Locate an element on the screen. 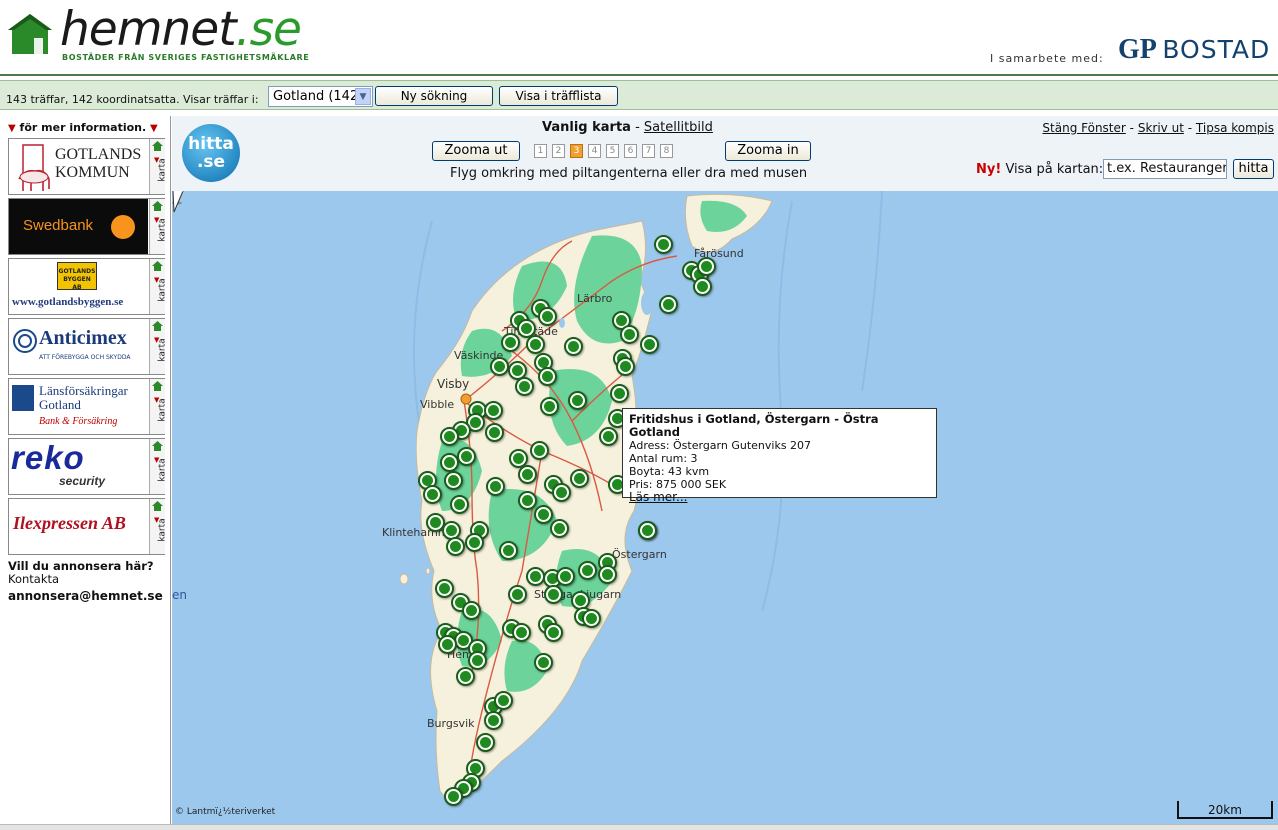 The image size is (1278, 830). zoom-out-button: Zooma ut is located at coordinates (476, 151).